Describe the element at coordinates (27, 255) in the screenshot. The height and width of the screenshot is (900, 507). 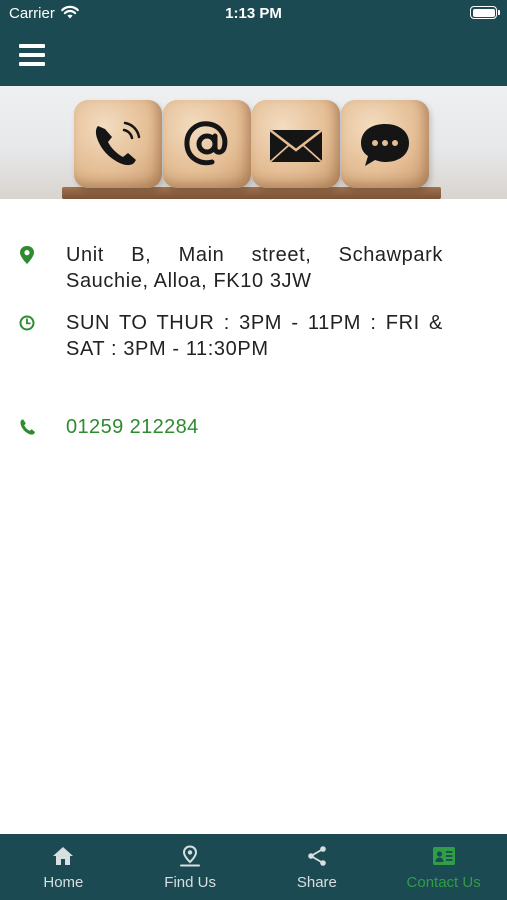
I see `map-marker-icon` at that location.